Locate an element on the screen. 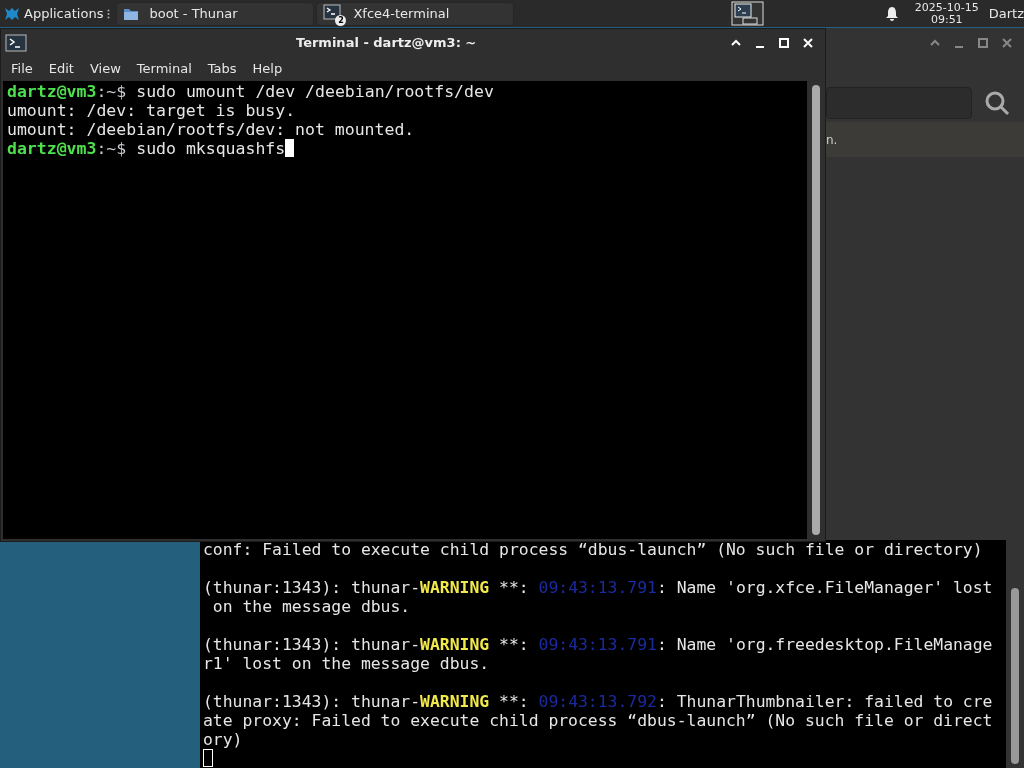 This screenshot has width=1024, height=768. close-icon is located at coordinates (808, 43).